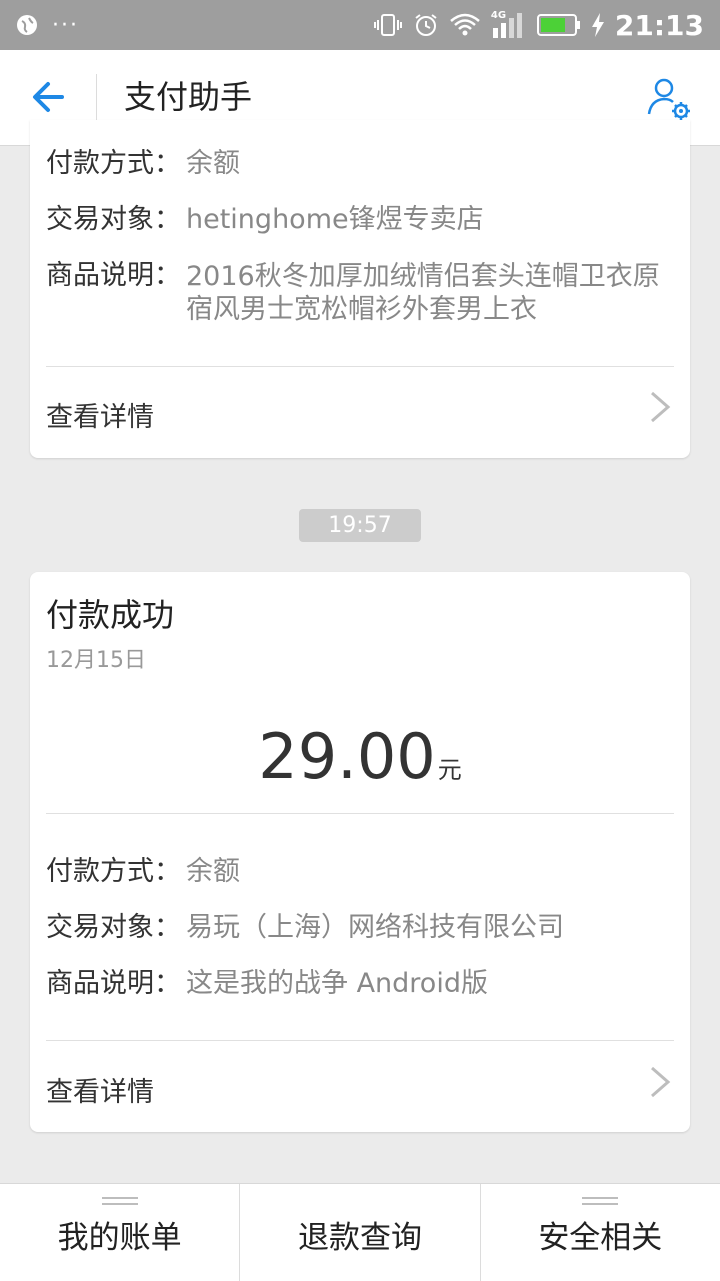  I want to click on notification-dots: ···, so click(65, 25).